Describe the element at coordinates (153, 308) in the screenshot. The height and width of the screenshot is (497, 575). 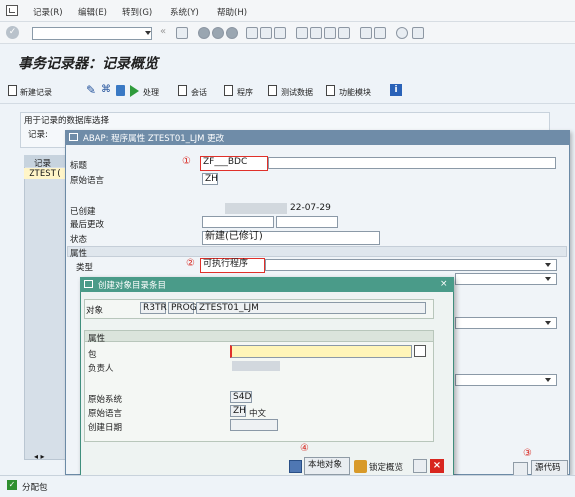
I see `object-pgmid-field: R3TR` at that location.